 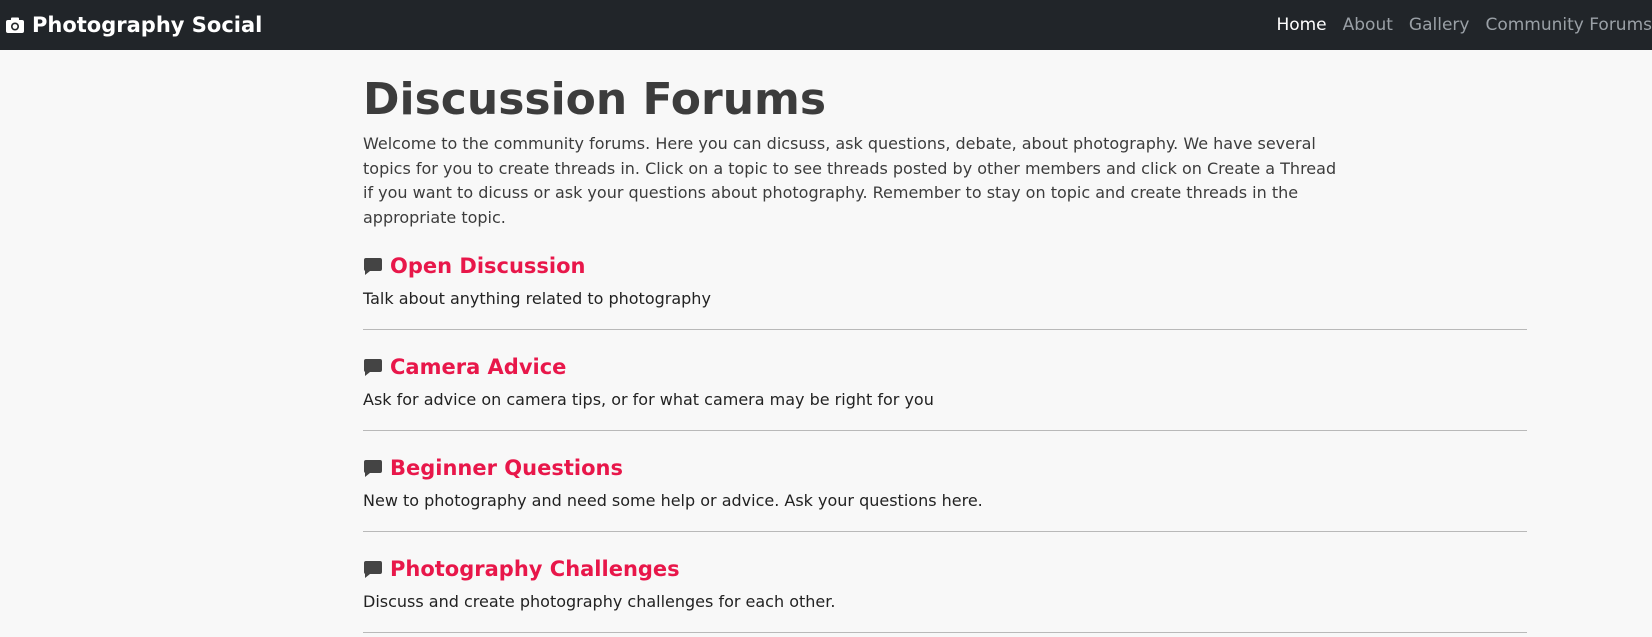 I want to click on nav-link-home: Home, so click(x=1301, y=25).